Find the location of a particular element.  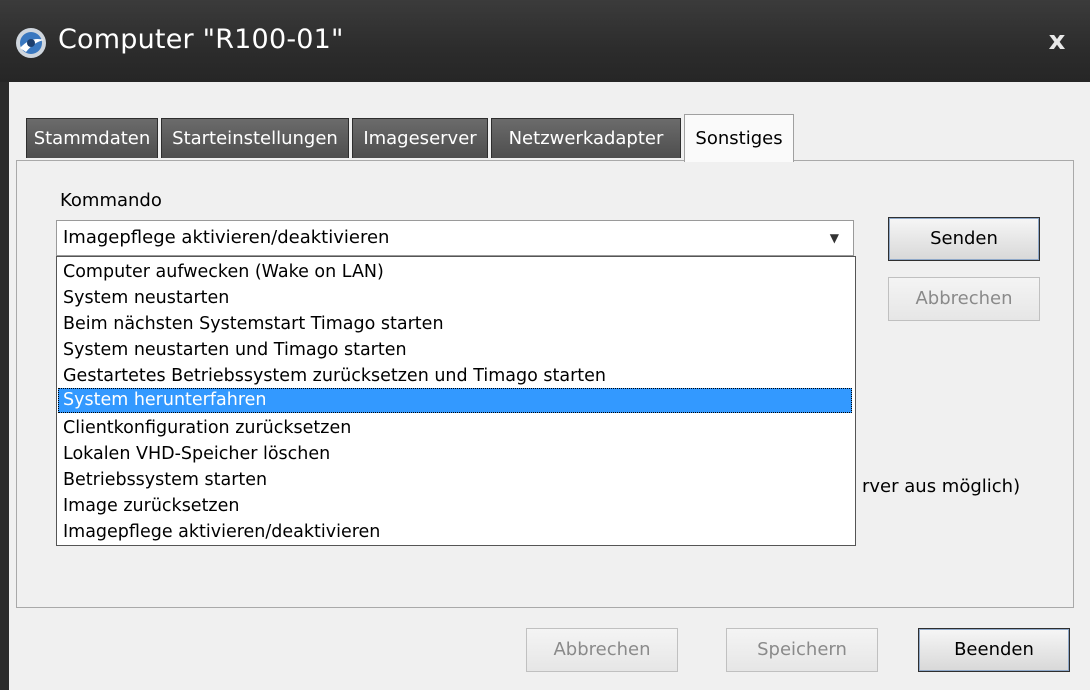

window-border is located at coordinates (4, 386).